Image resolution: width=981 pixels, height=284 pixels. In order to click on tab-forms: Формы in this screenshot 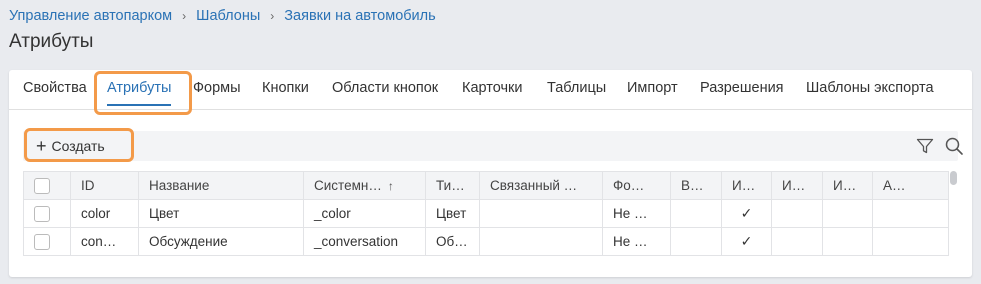, I will do `click(217, 88)`.